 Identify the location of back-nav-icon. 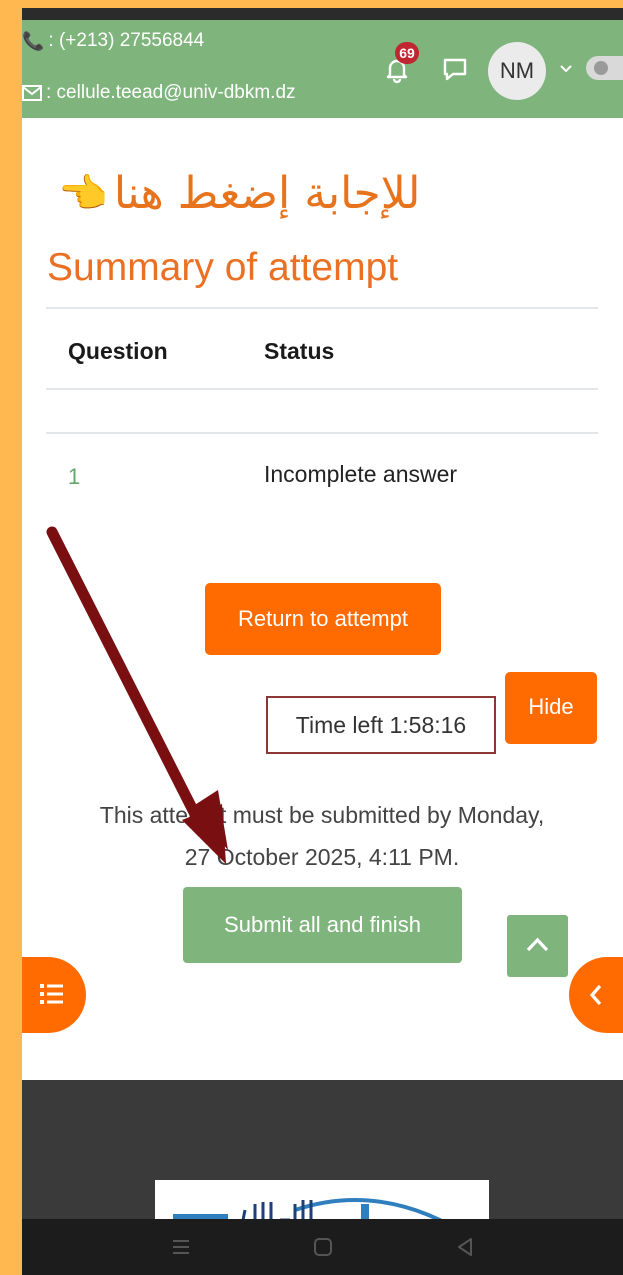
(465, 1247).